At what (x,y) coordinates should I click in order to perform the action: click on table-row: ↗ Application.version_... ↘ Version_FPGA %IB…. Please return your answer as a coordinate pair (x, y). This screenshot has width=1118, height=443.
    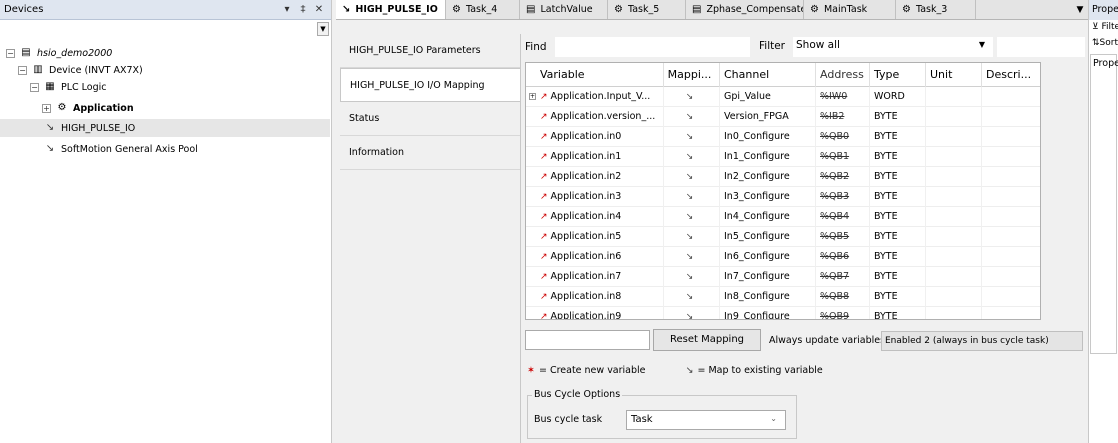
    Looking at the image, I should click on (783, 117).